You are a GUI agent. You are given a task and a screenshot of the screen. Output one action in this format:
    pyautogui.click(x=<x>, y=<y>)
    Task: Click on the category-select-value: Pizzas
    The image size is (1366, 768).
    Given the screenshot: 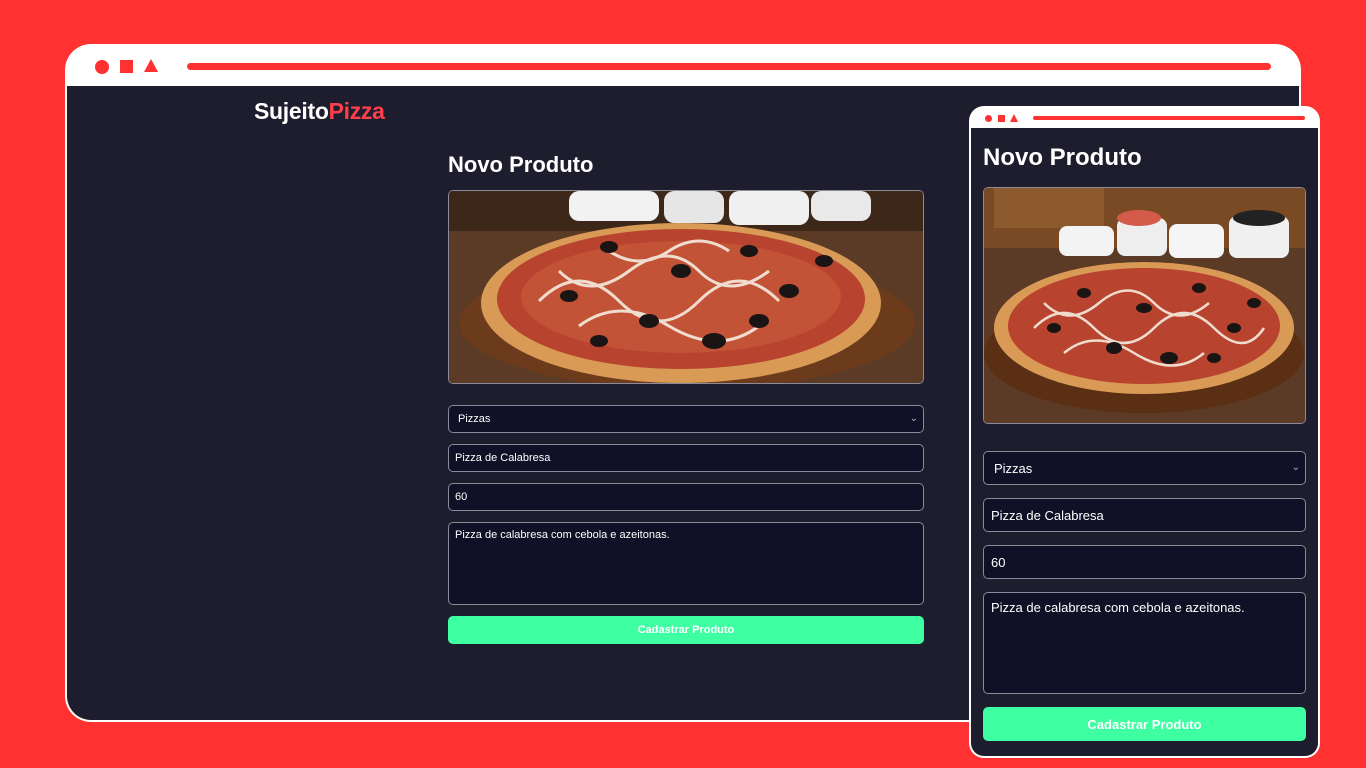 What is the action you would take?
    pyautogui.click(x=474, y=419)
    